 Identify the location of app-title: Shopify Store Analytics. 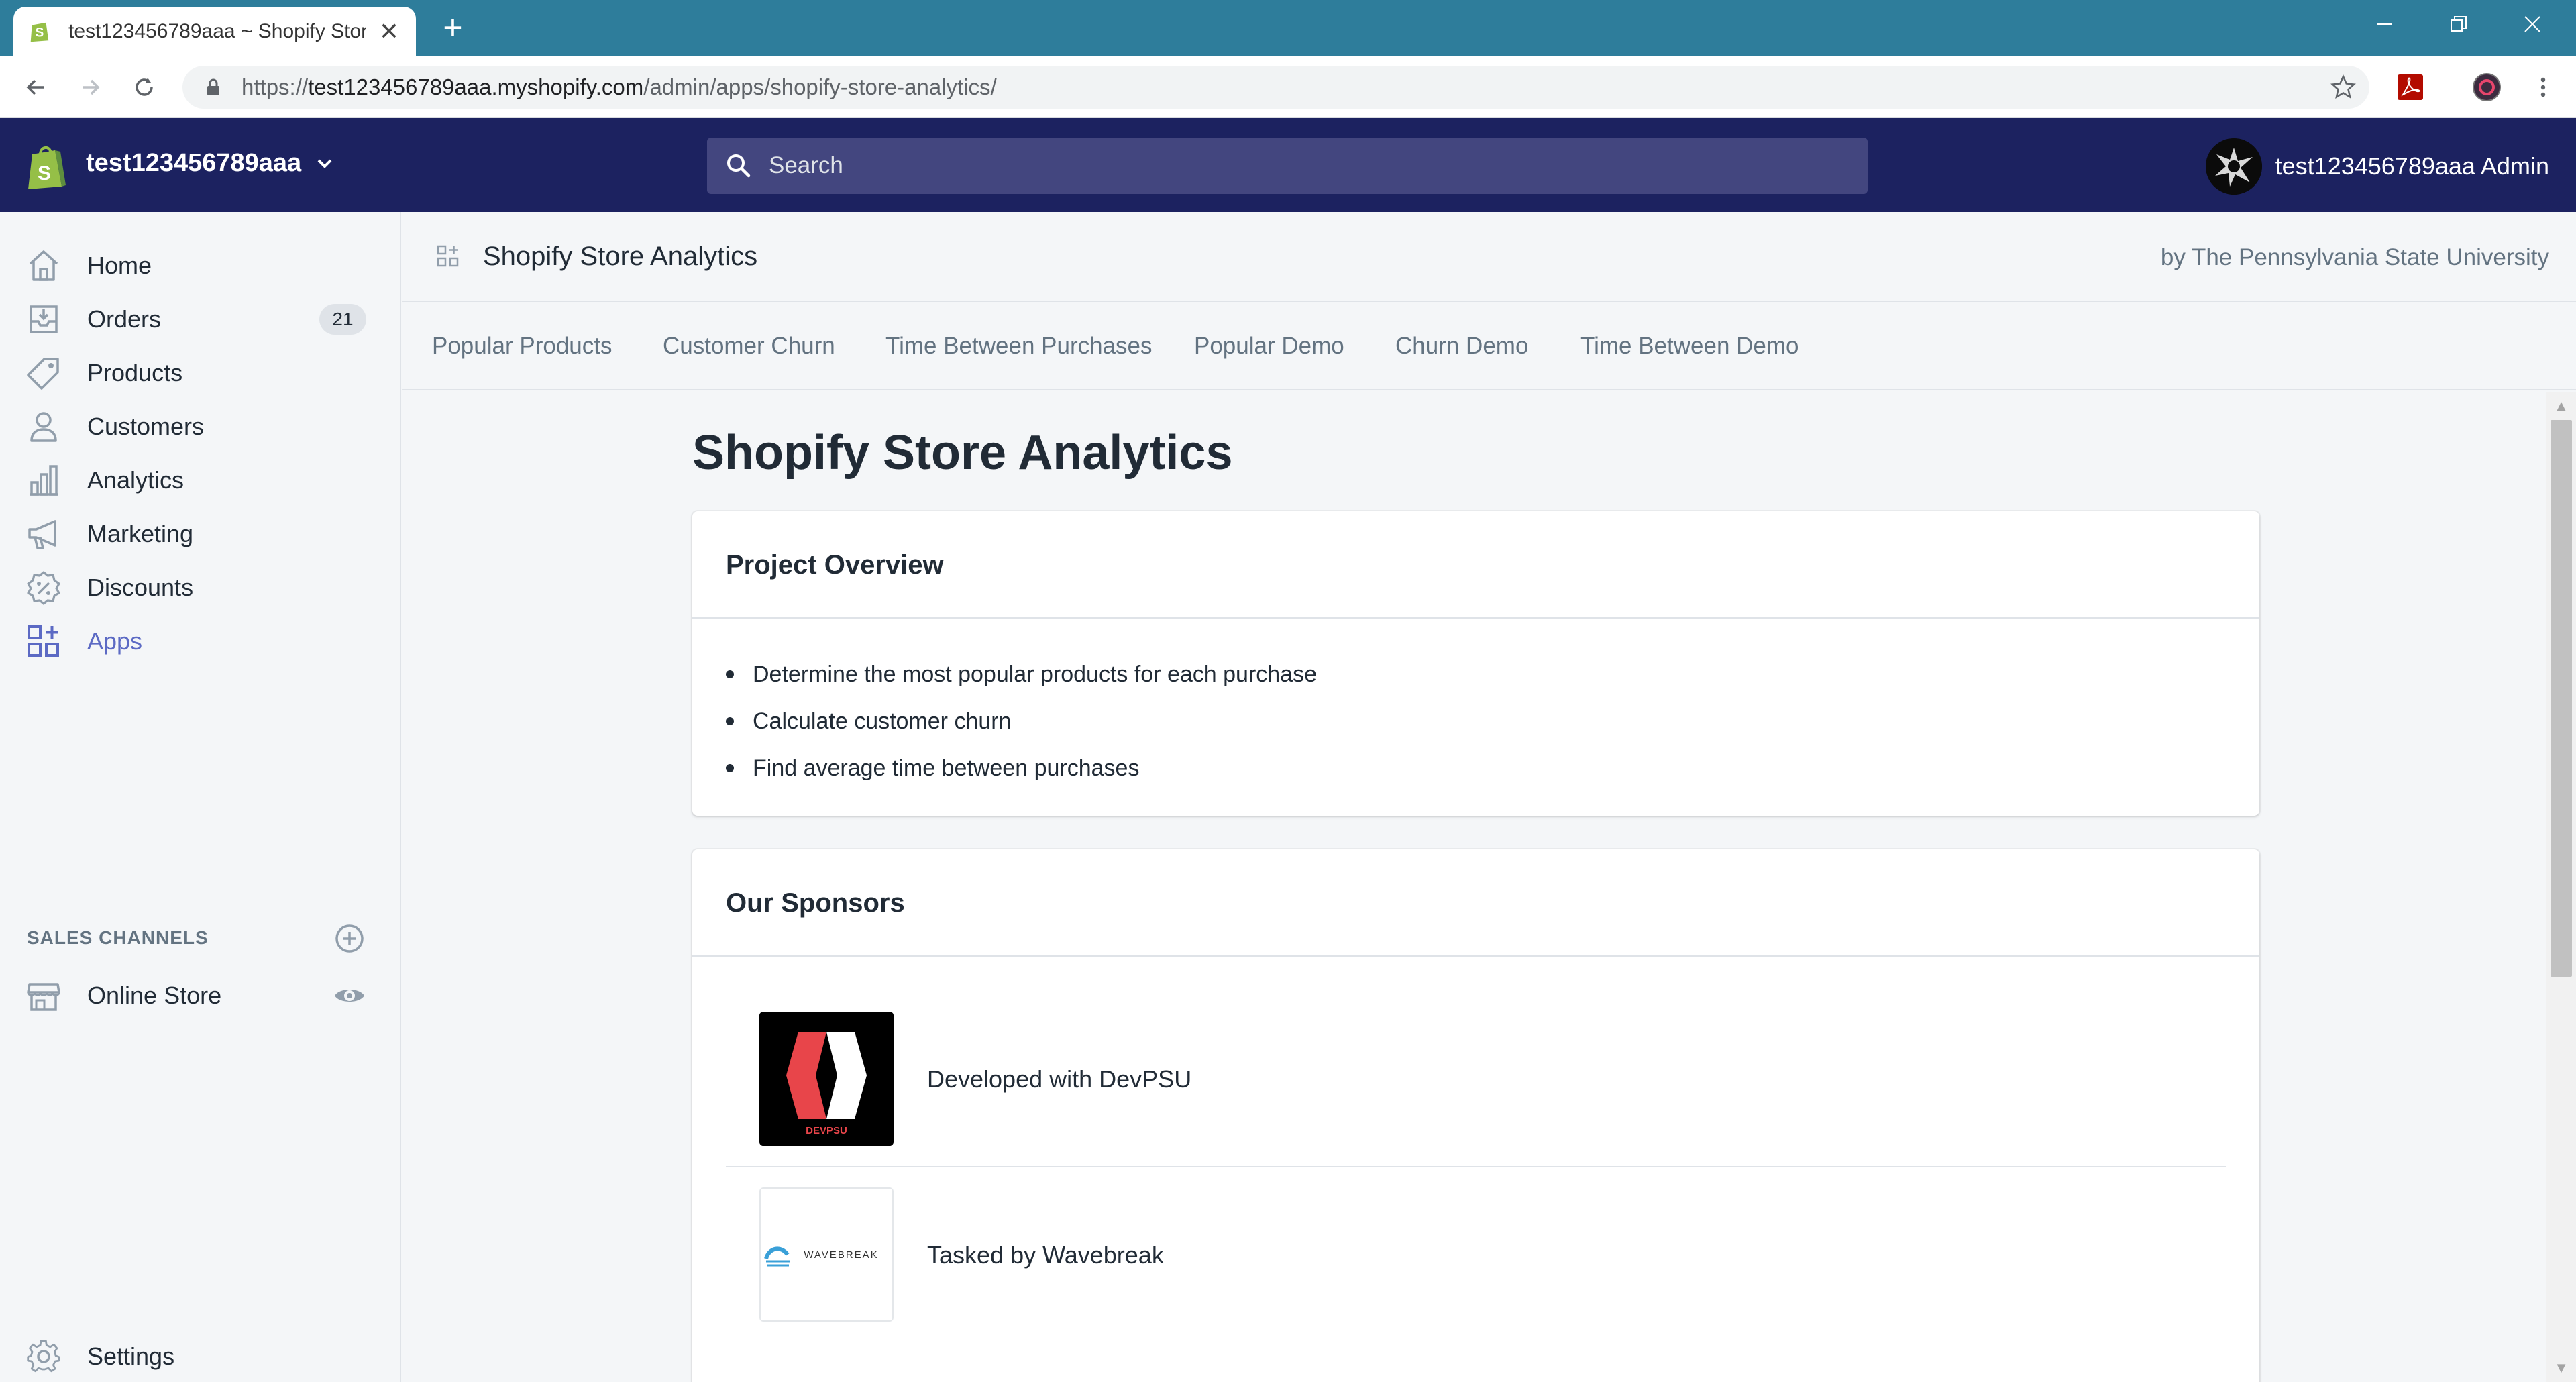
(620, 256).